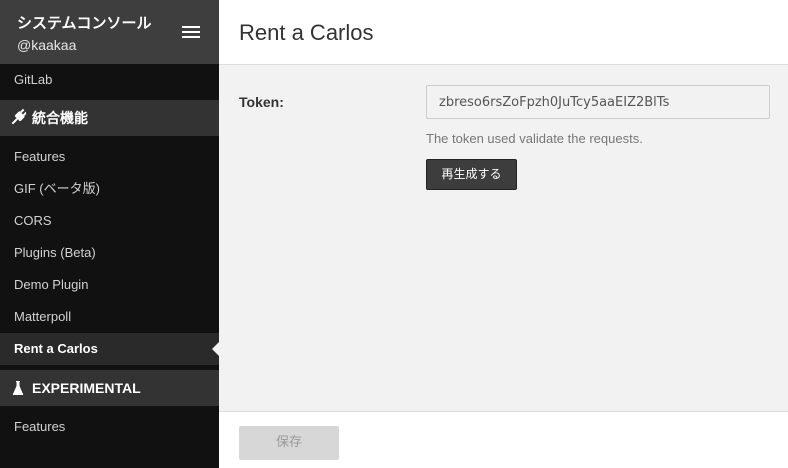  I want to click on section-title: EXPERIMENTAL, so click(86, 388).